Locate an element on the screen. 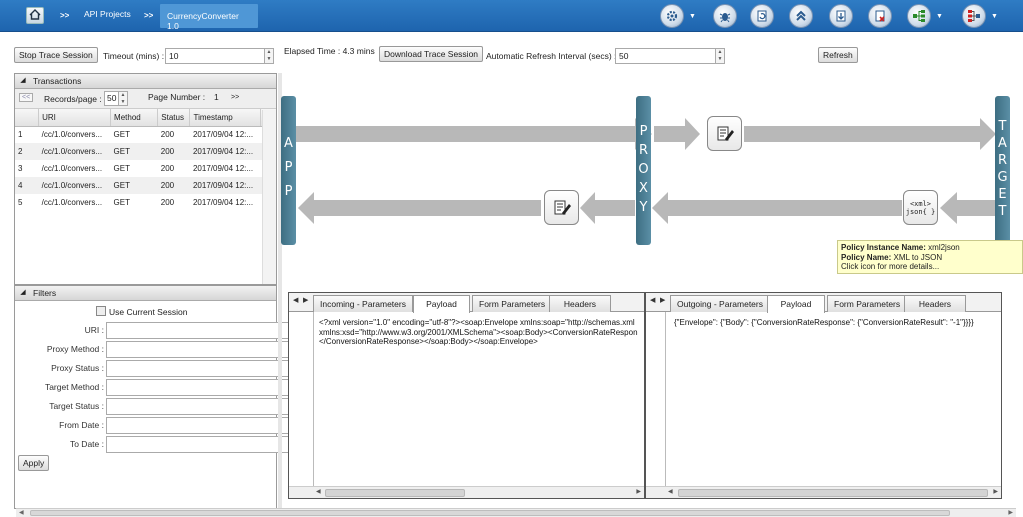 This screenshot has height=517, width=1023. request-policy-edit-icon is located at coordinates (724, 133).